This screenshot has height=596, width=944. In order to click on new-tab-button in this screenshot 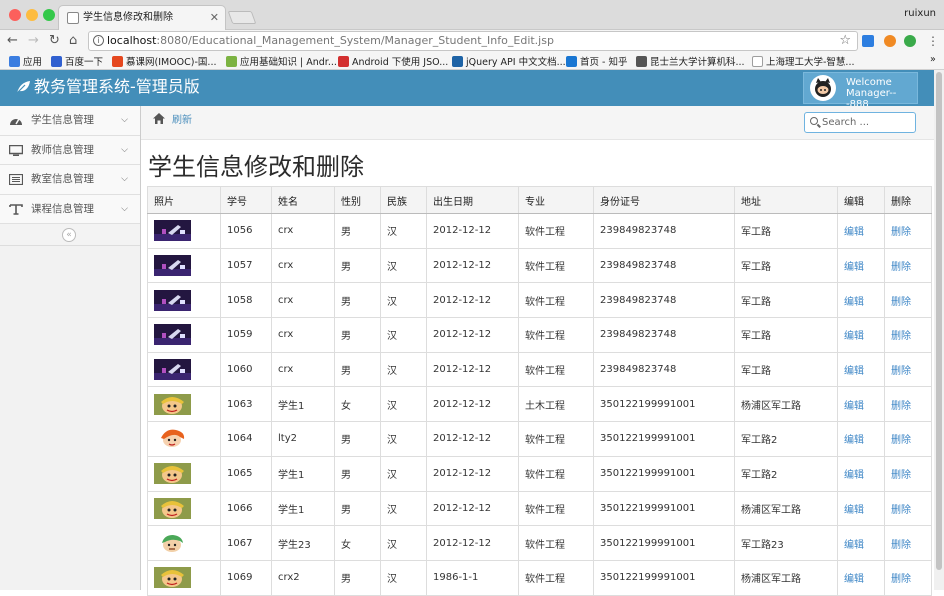, I will do `click(242, 17)`.